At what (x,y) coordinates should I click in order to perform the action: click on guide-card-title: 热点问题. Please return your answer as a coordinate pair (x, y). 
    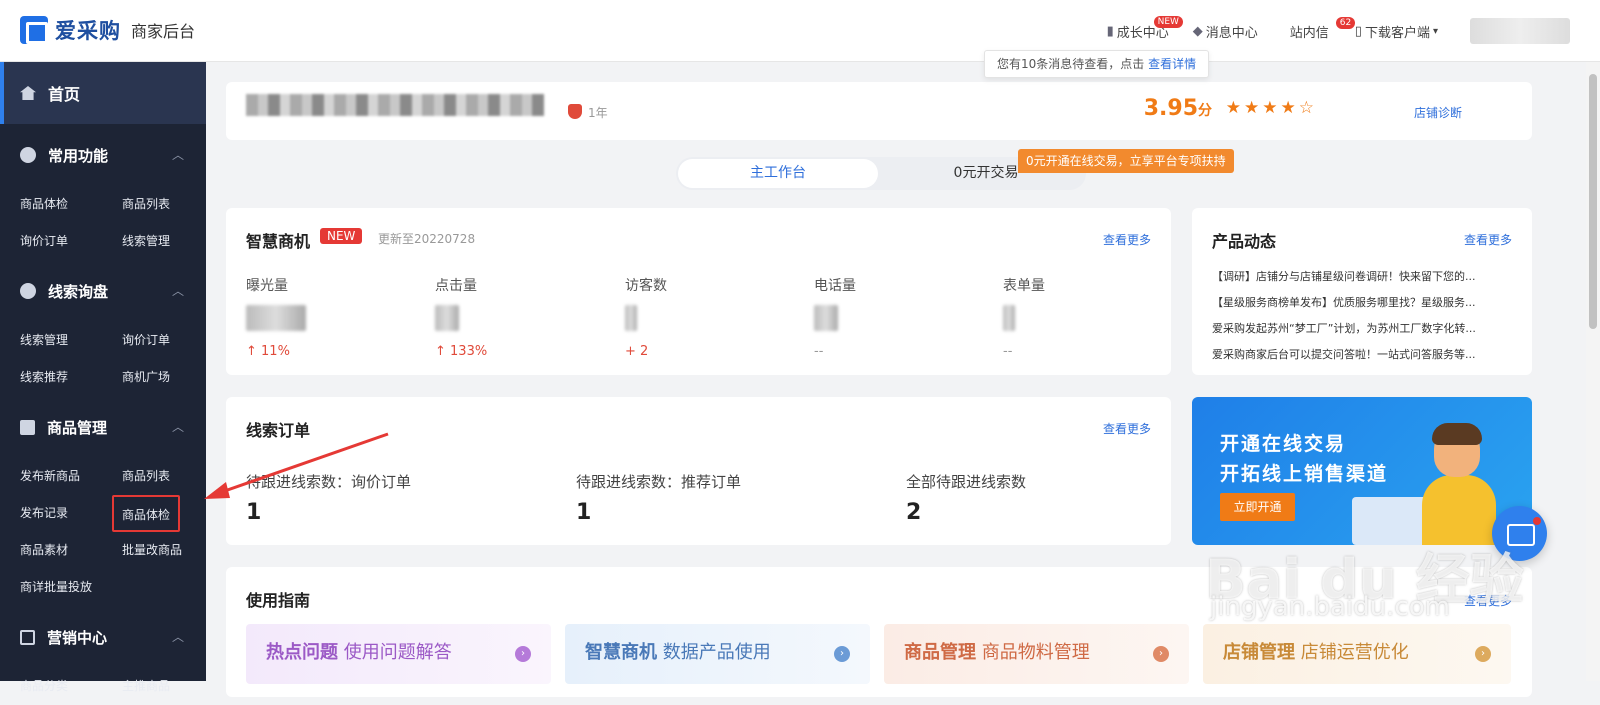
    Looking at the image, I should click on (302, 652).